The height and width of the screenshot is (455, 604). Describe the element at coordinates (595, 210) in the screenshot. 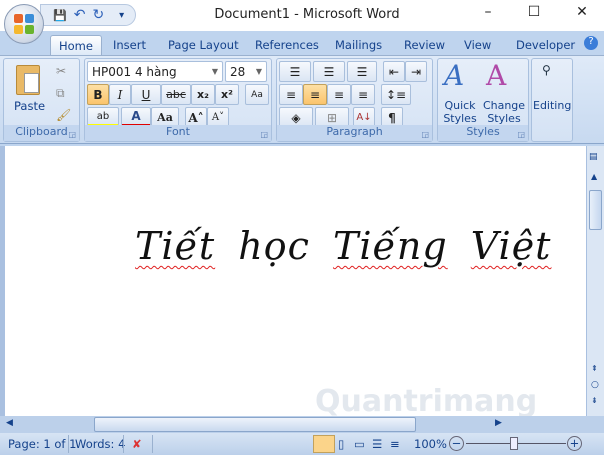

I see `vertical-scroll-thumb` at that location.